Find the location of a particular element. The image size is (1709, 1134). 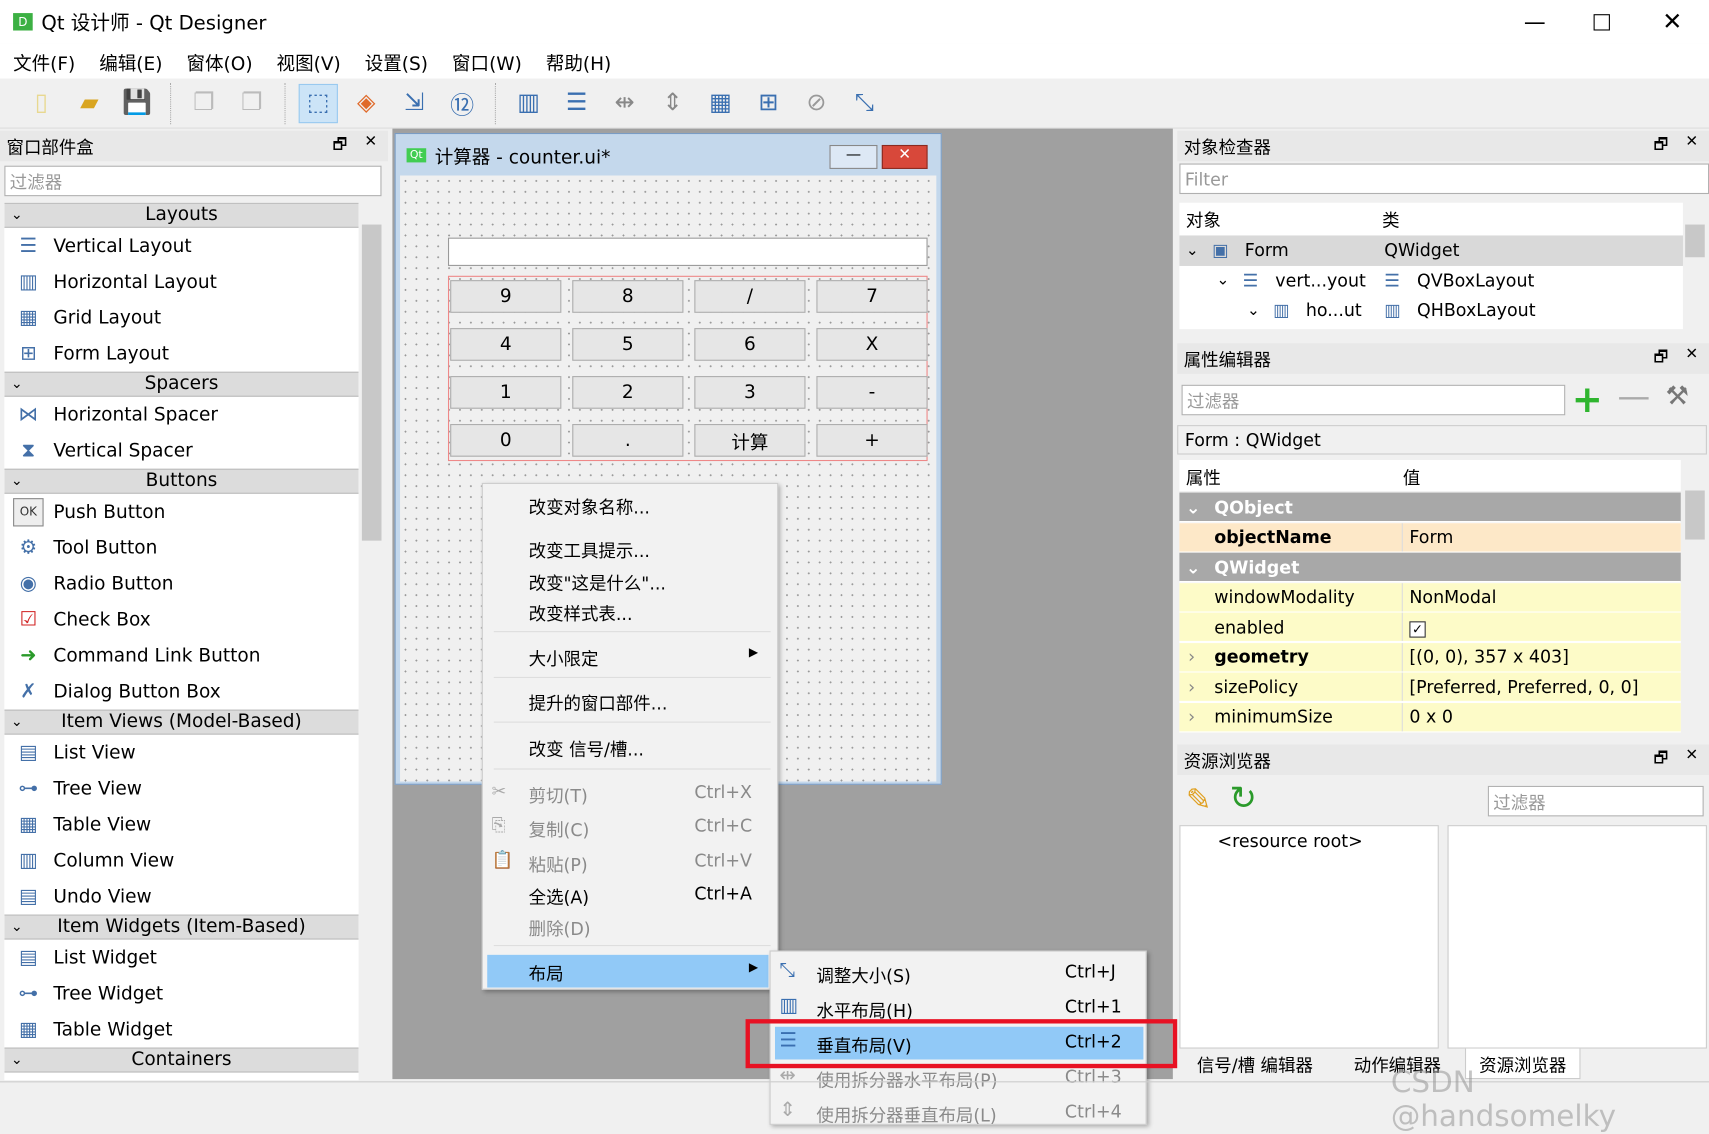

menu-view: 视图(V) is located at coordinates (309, 61).